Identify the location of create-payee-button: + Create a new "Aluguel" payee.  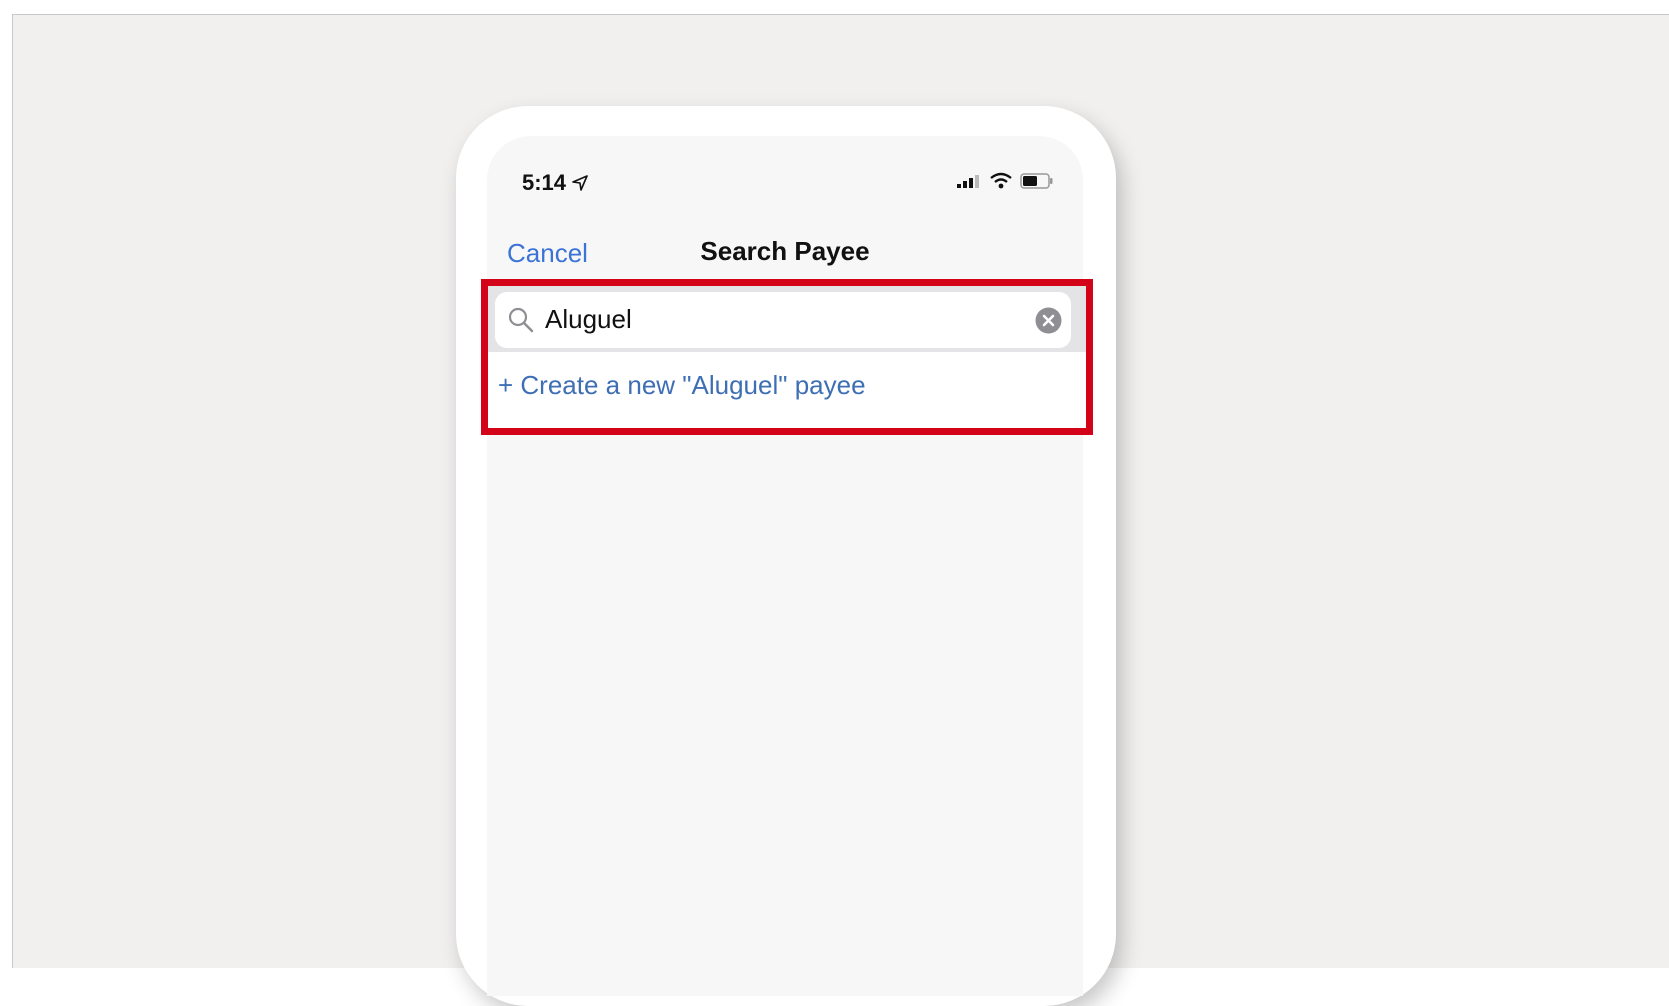
(682, 385).